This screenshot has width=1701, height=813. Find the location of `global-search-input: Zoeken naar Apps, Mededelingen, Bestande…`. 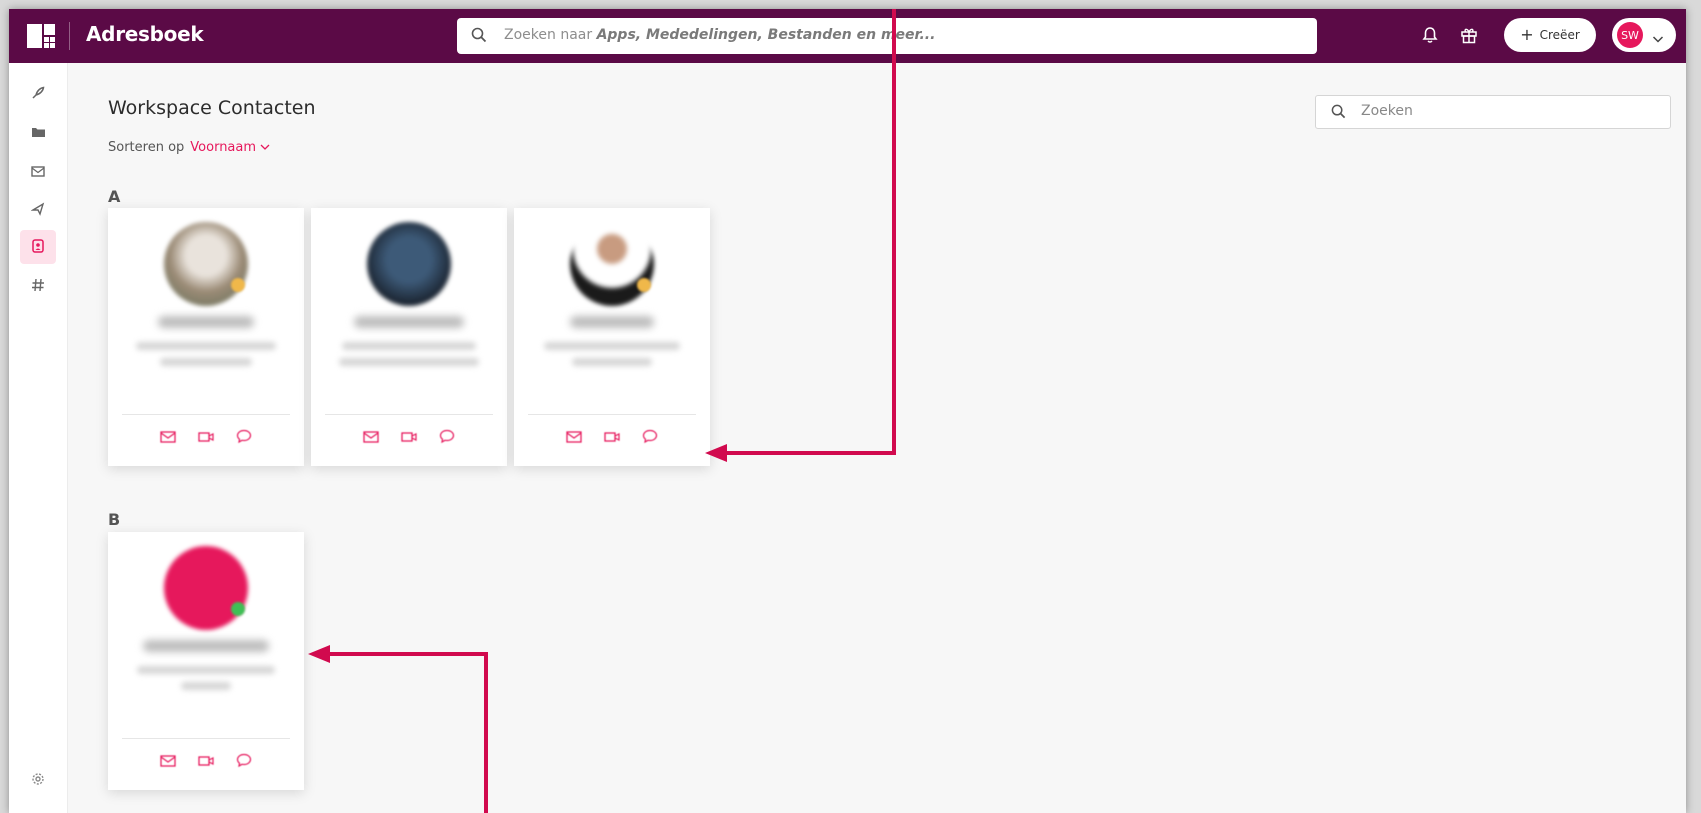

global-search-input: Zoeken naar Apps, Mededelingen, Bestande… is located at coordinates (887, 36).